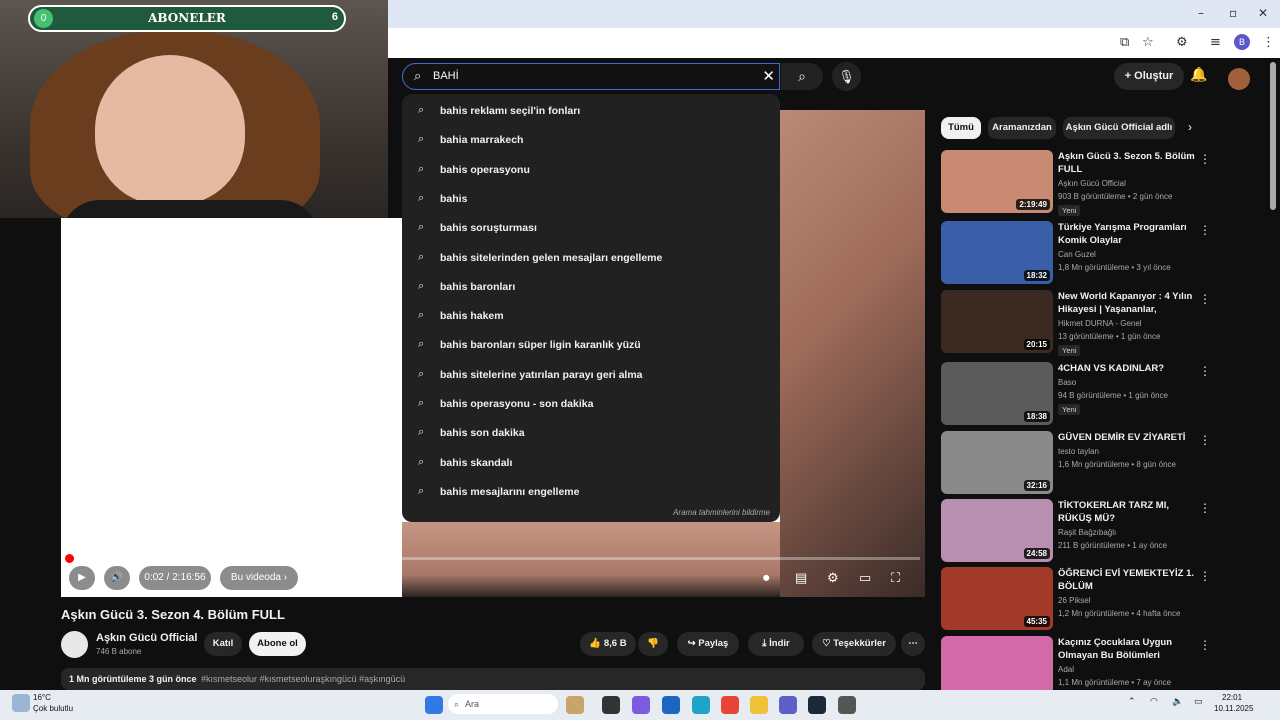  I want to click on extensions-icon: ⚙, so click(1182, 42).